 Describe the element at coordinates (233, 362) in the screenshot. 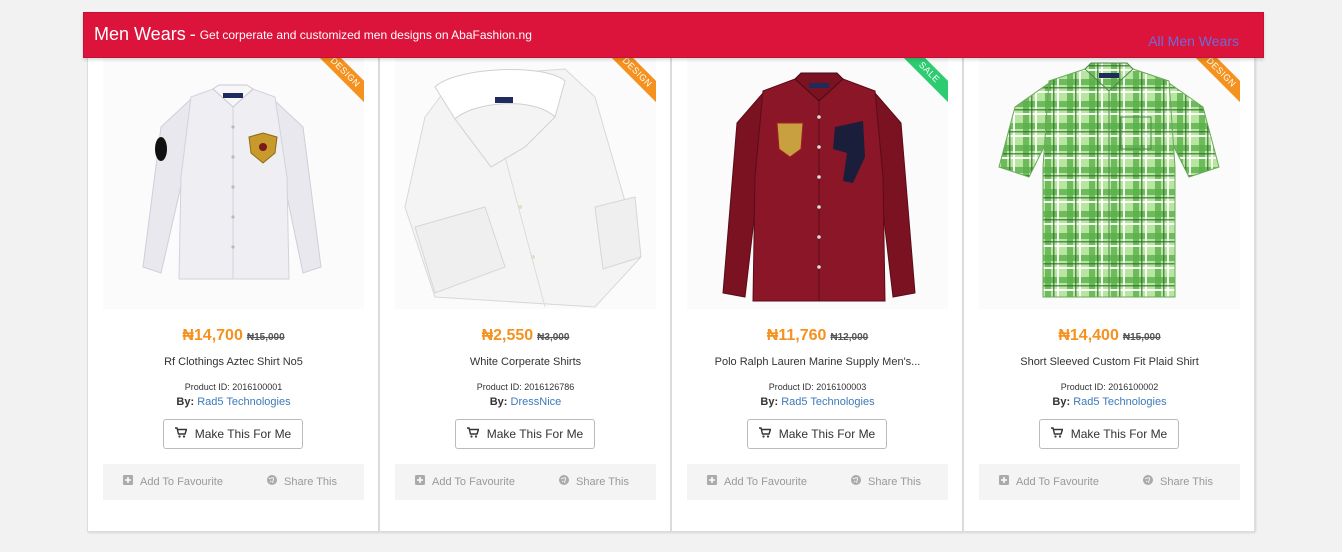

I see `product-name: Rf Clothings Aztec Shirt No5` at that location.